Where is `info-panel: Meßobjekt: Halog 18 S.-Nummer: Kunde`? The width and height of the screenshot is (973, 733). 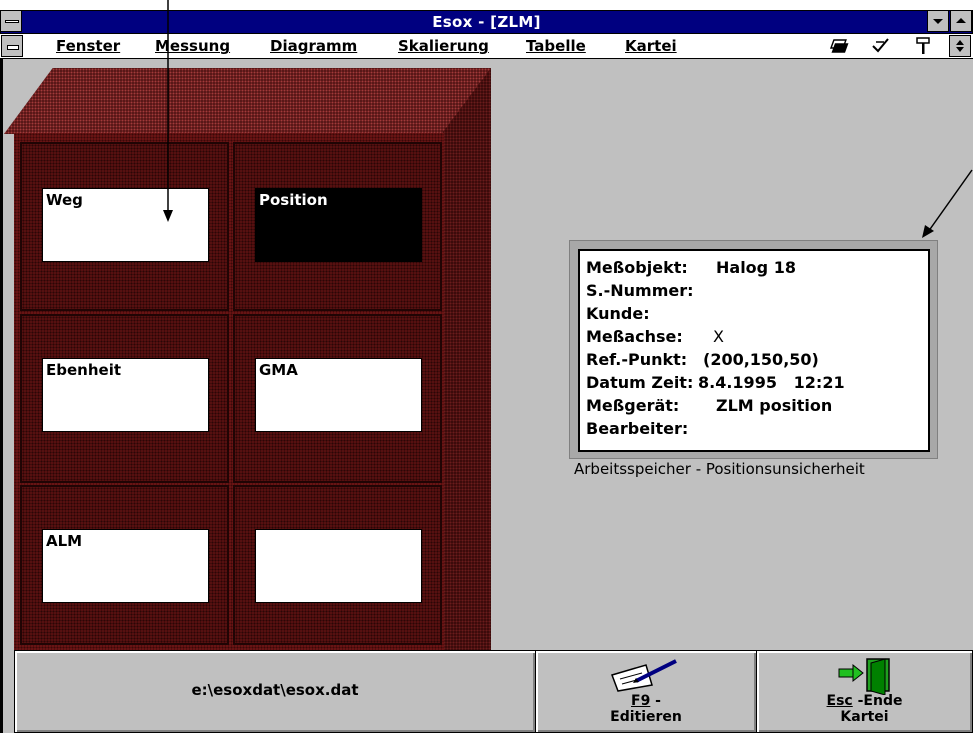 info-panel: Meßobjekt: Halog 18 S.-Nummer: Kunde is located at coordinates (754, 350).